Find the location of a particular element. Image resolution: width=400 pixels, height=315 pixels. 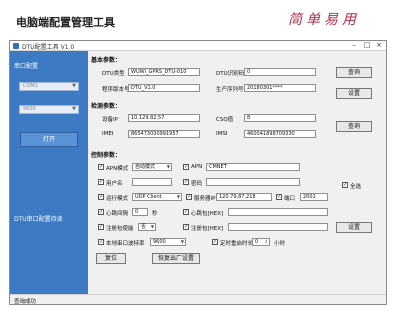

apn-field: CMNET is located at coordinates (253, 167).